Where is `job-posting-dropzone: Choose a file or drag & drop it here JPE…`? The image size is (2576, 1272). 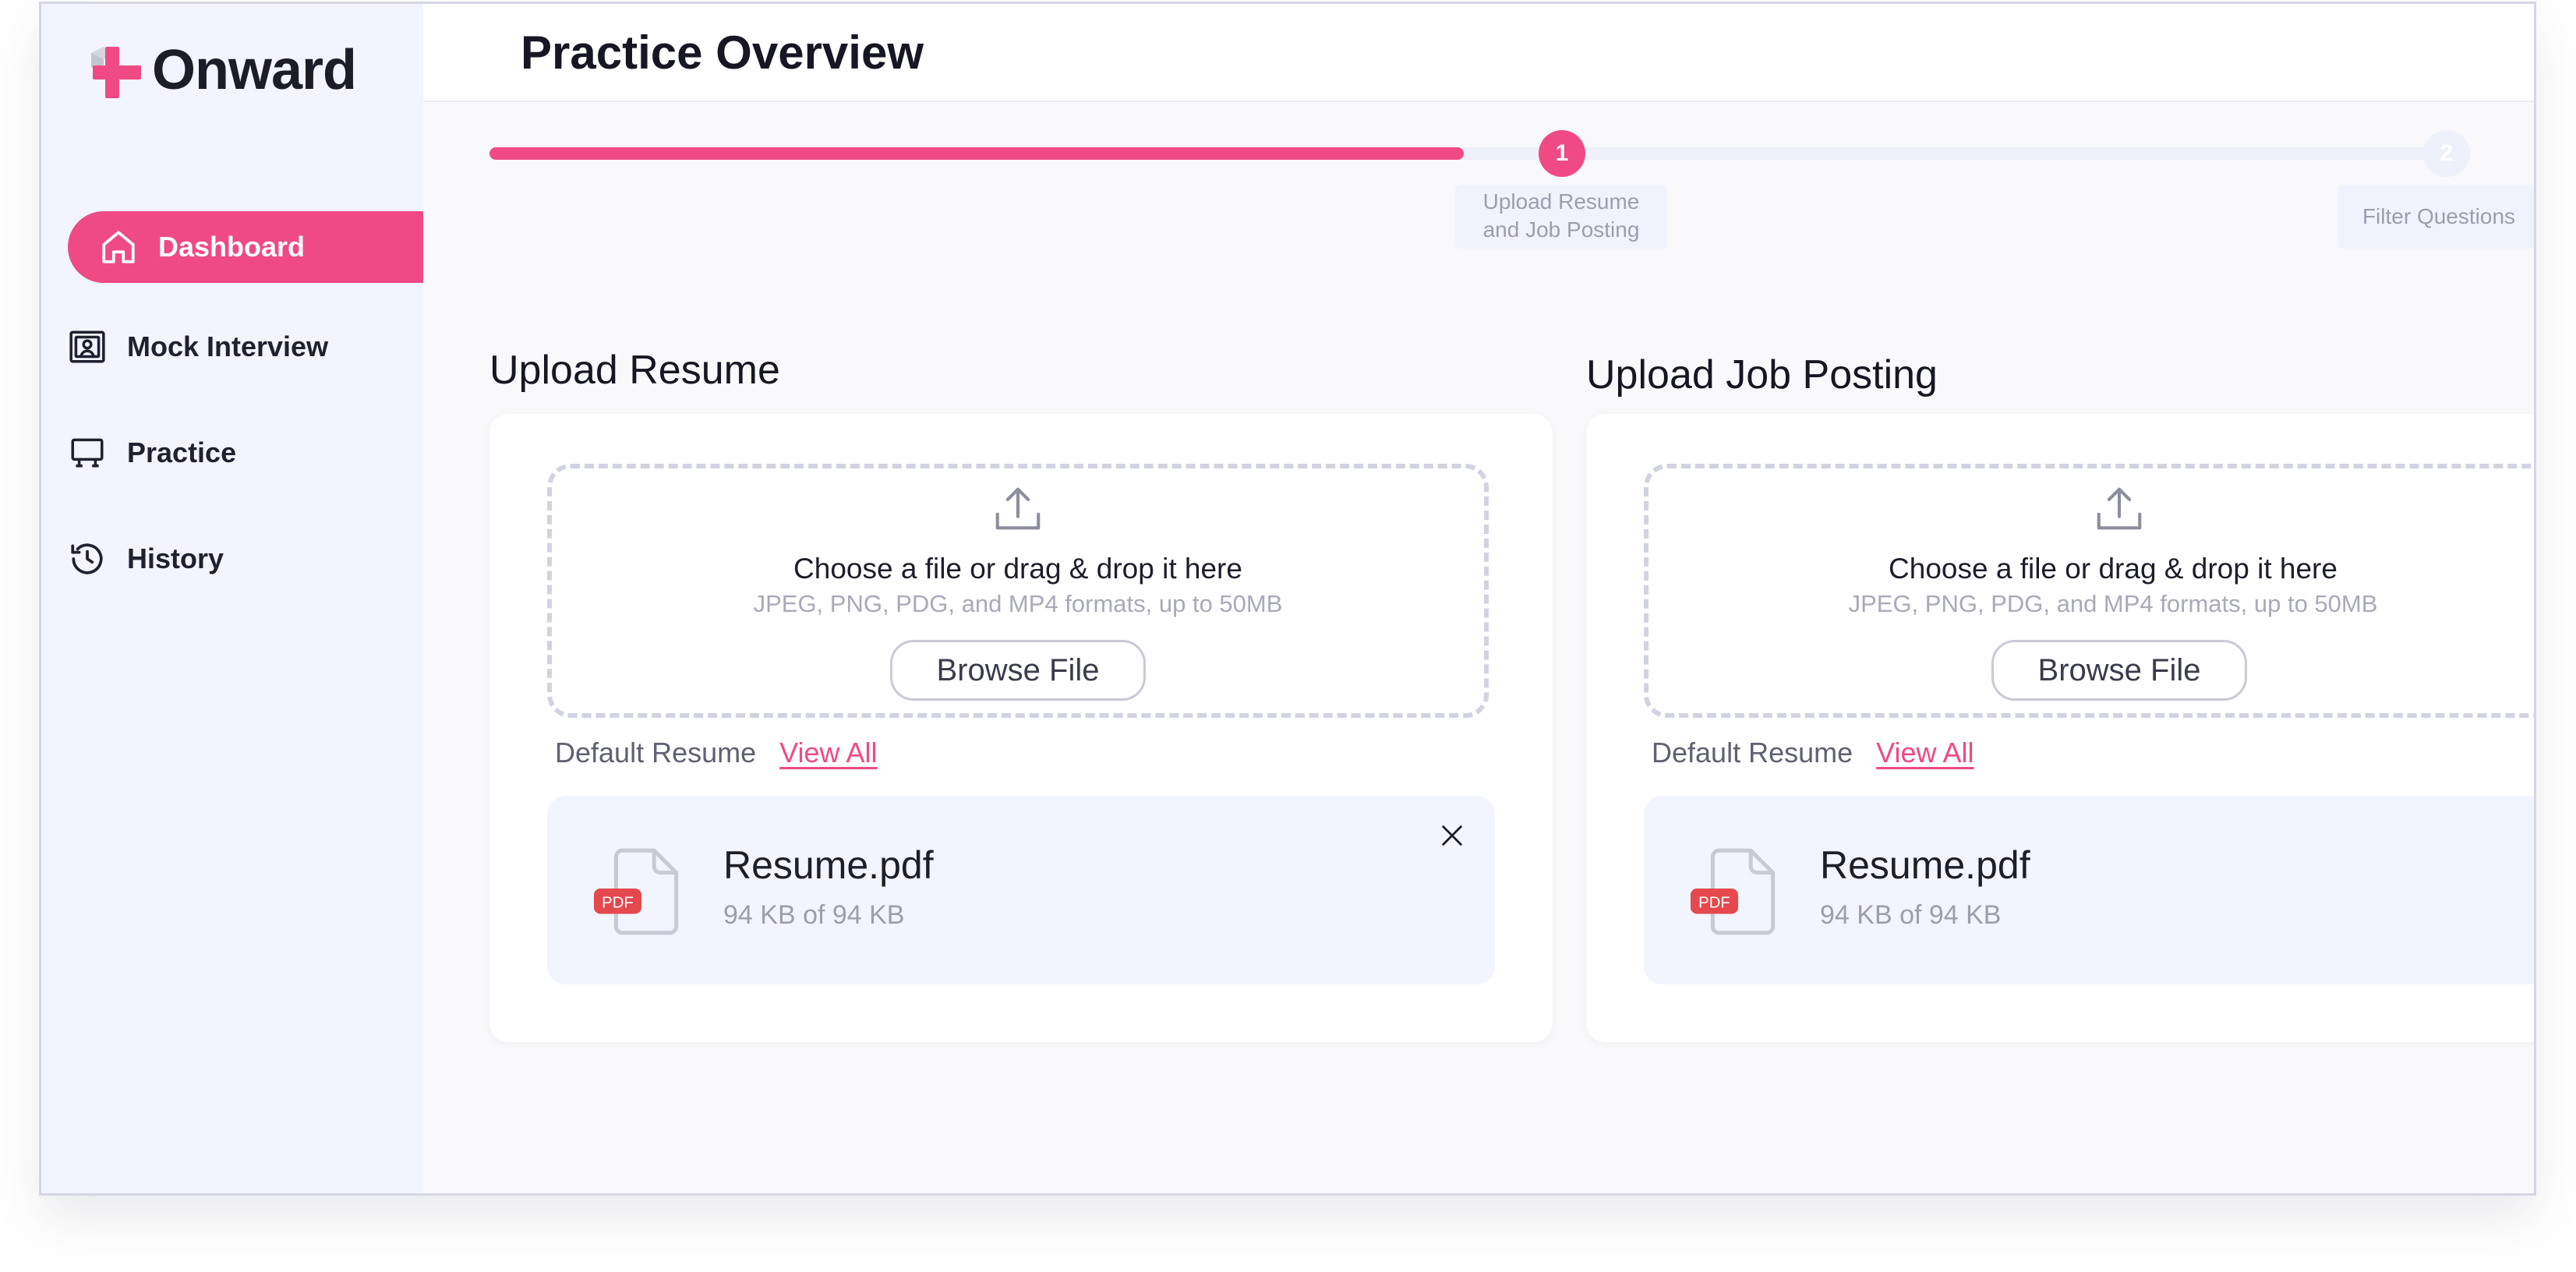
job-posting-dropzone: Choose a file or drag & drop it here JPE… is located at coordinates (2089, 591).